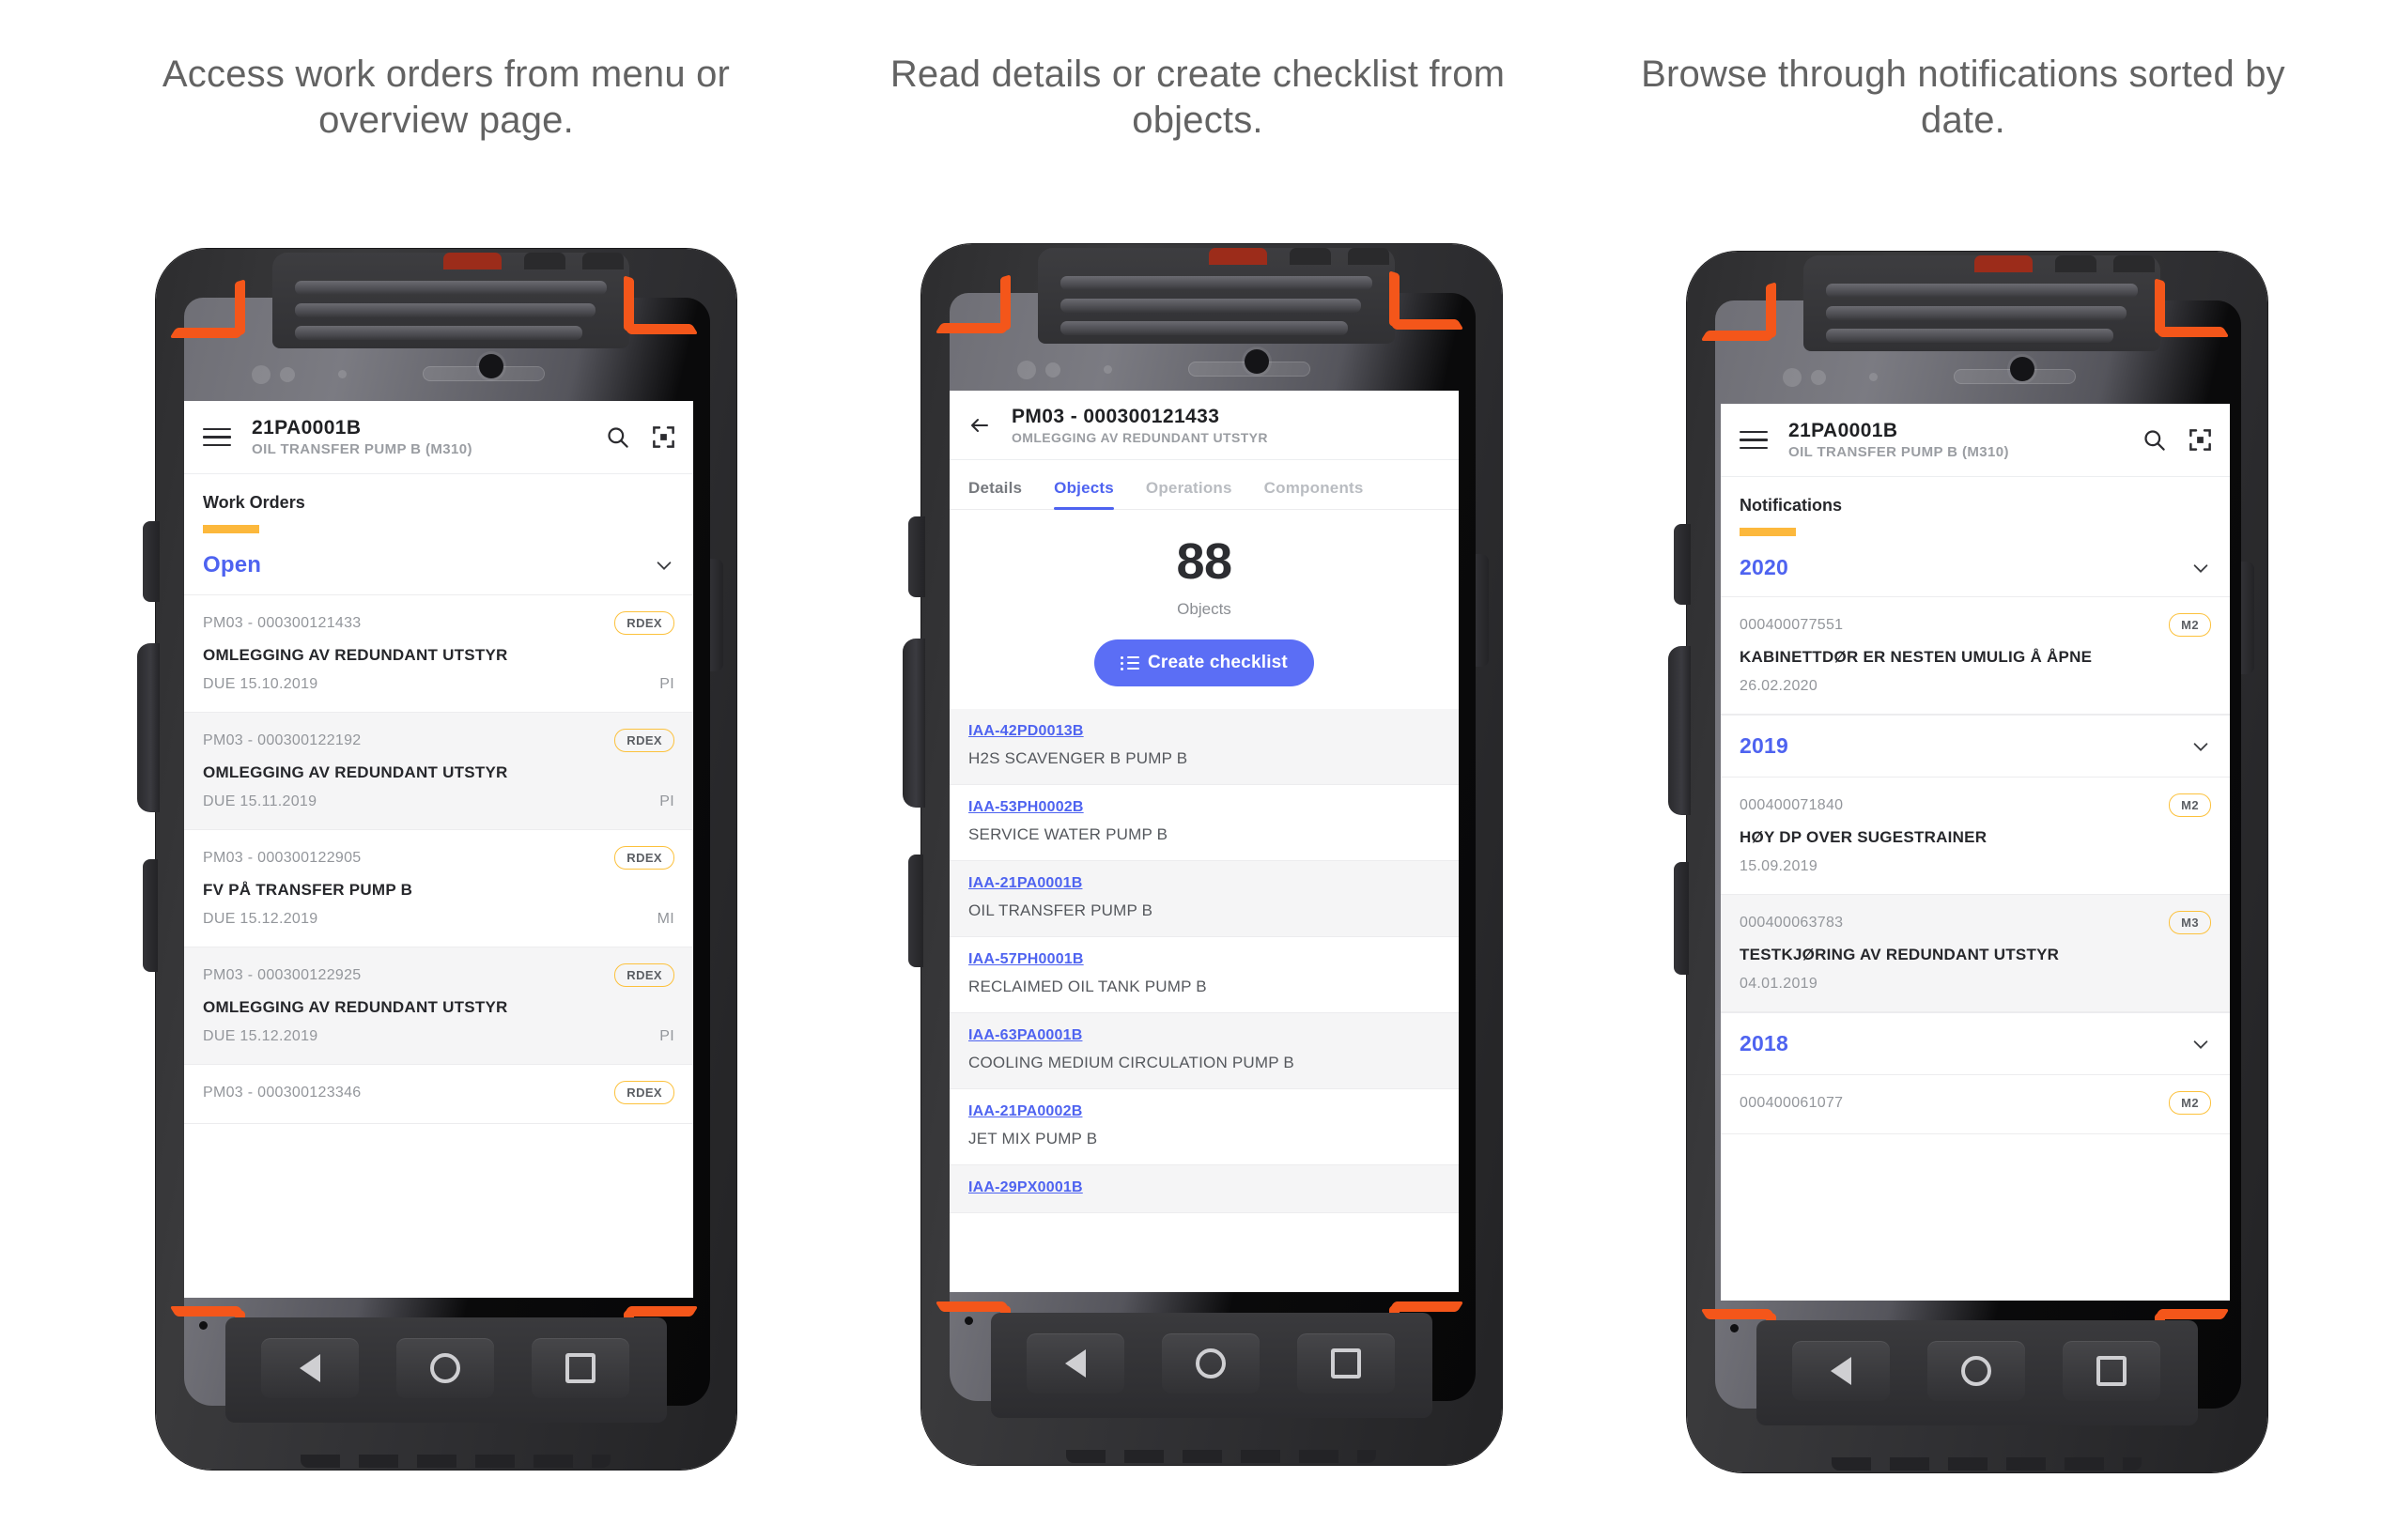 This screenshot has width=2382, height=1540. I want to click on row-top: PM03 - 000300121433 RDEX, so click(439, 623).